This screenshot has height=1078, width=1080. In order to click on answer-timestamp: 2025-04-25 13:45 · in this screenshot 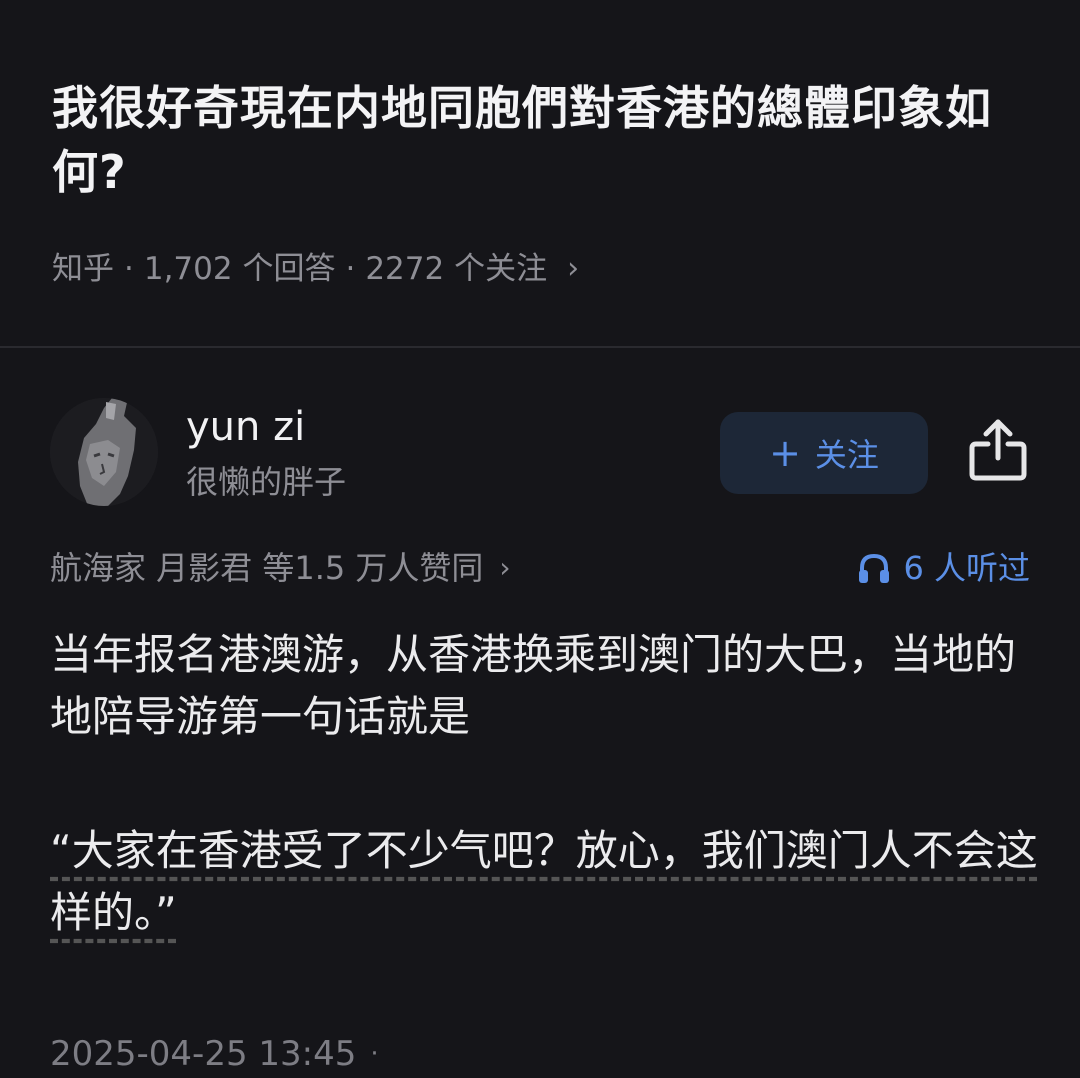, I will do `click(214, 1054)`.